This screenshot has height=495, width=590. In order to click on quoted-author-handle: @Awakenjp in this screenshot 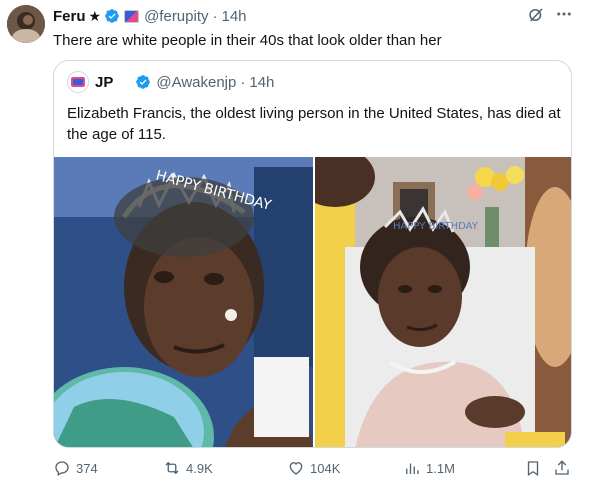, I will do `click(196, 82)`.